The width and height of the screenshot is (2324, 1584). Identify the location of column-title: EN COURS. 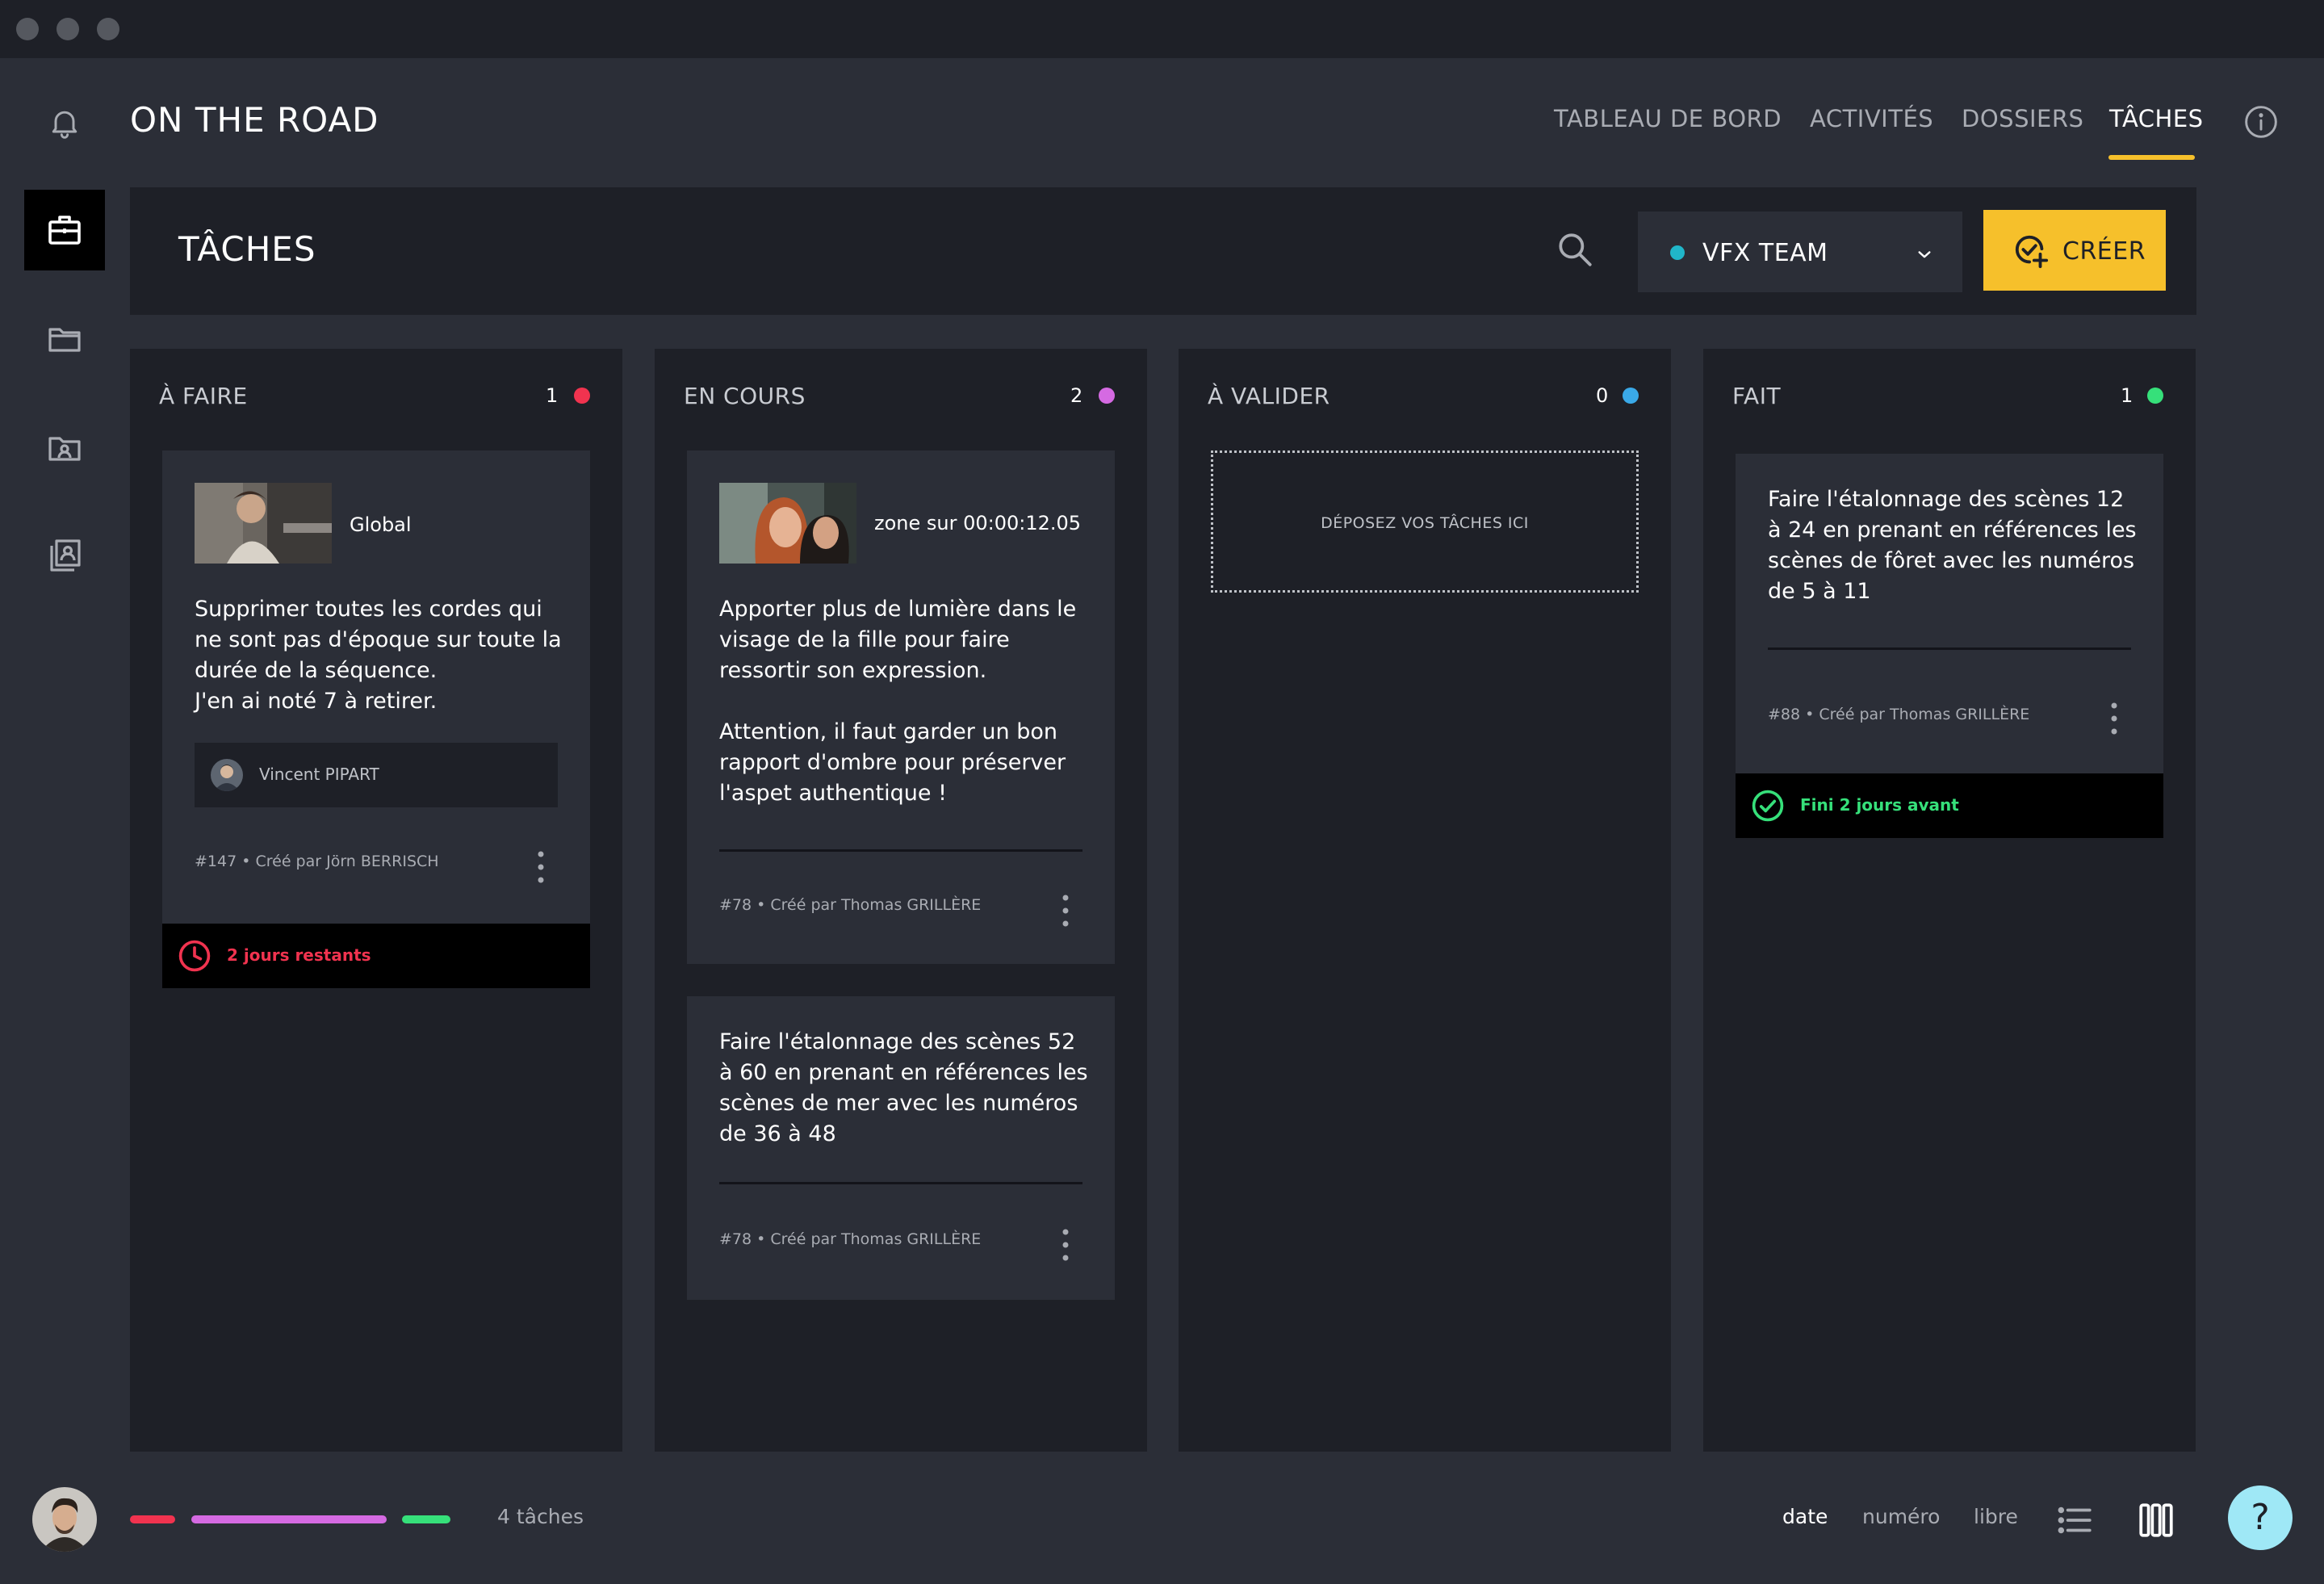
(745, 396).